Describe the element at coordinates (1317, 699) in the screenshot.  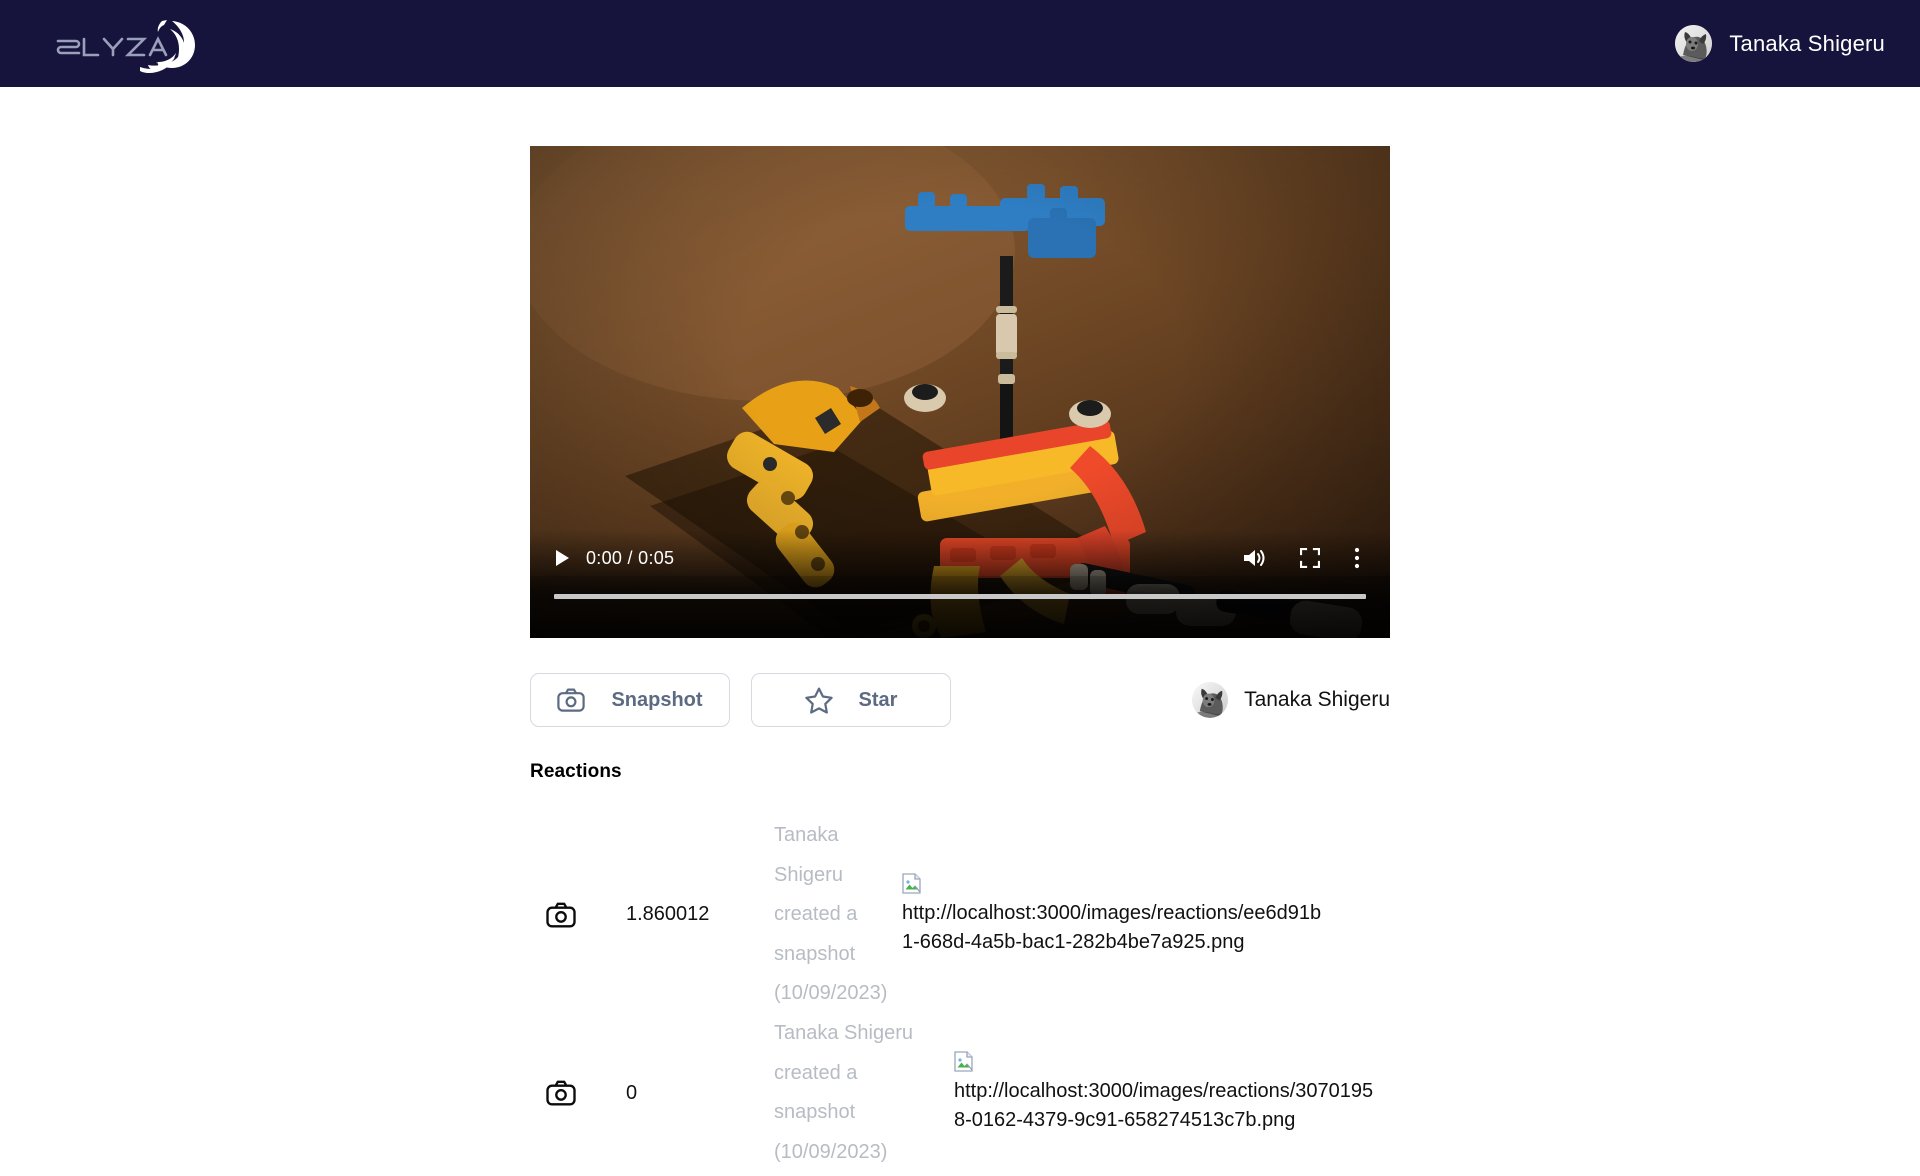
I see `video-owner-name: Tanaka Shigeru` at that location.